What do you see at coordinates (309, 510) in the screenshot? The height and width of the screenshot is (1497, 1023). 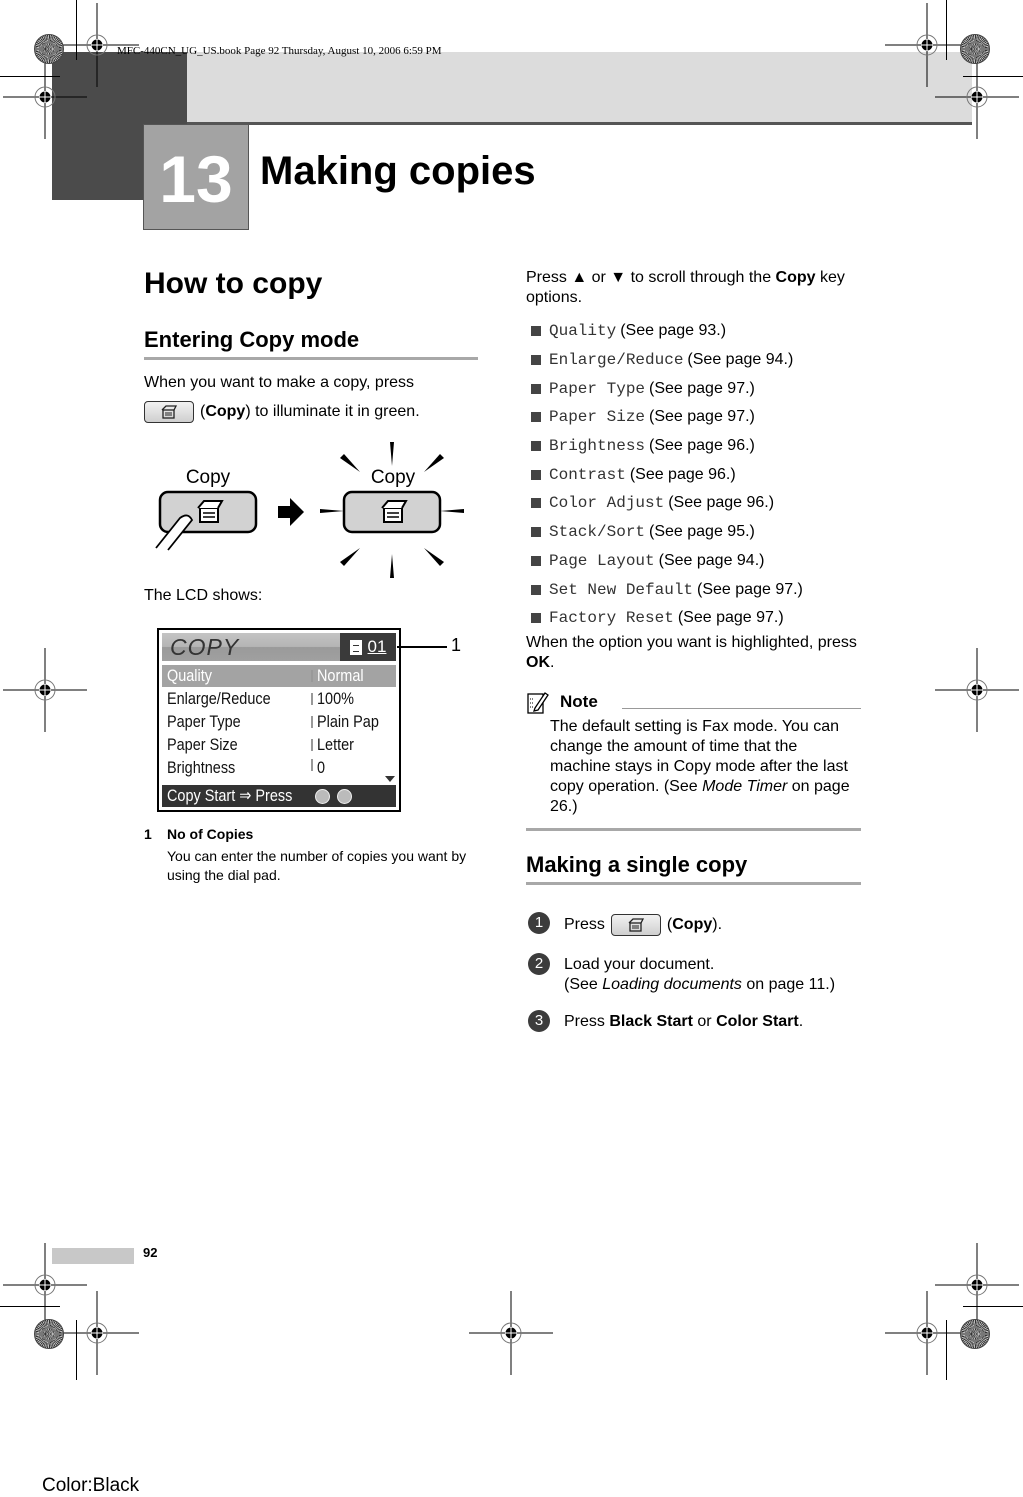 I see `copy-button-illustration: Copy Copy` at bounding box center [309, 510].